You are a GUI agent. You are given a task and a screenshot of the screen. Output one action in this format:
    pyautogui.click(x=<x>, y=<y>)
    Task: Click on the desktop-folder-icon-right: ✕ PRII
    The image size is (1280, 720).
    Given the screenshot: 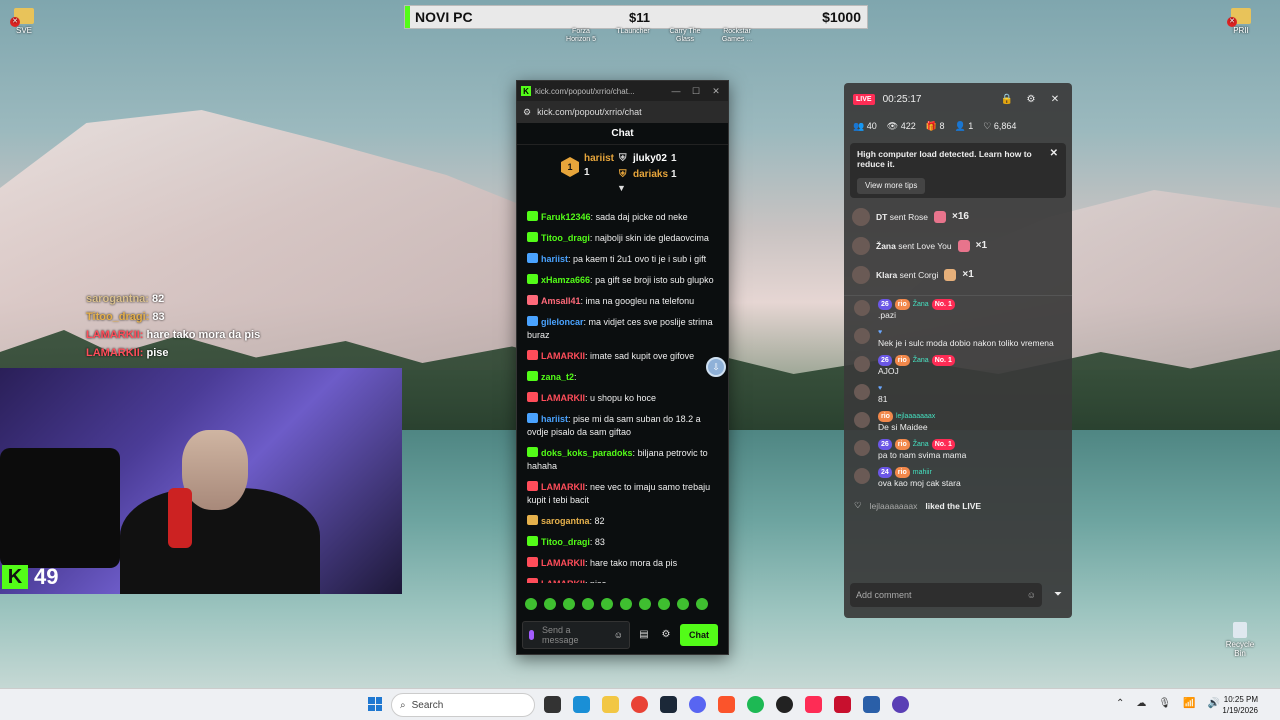 What is the action you would take?
    pyautogui.click(x=1241, y=21)
    